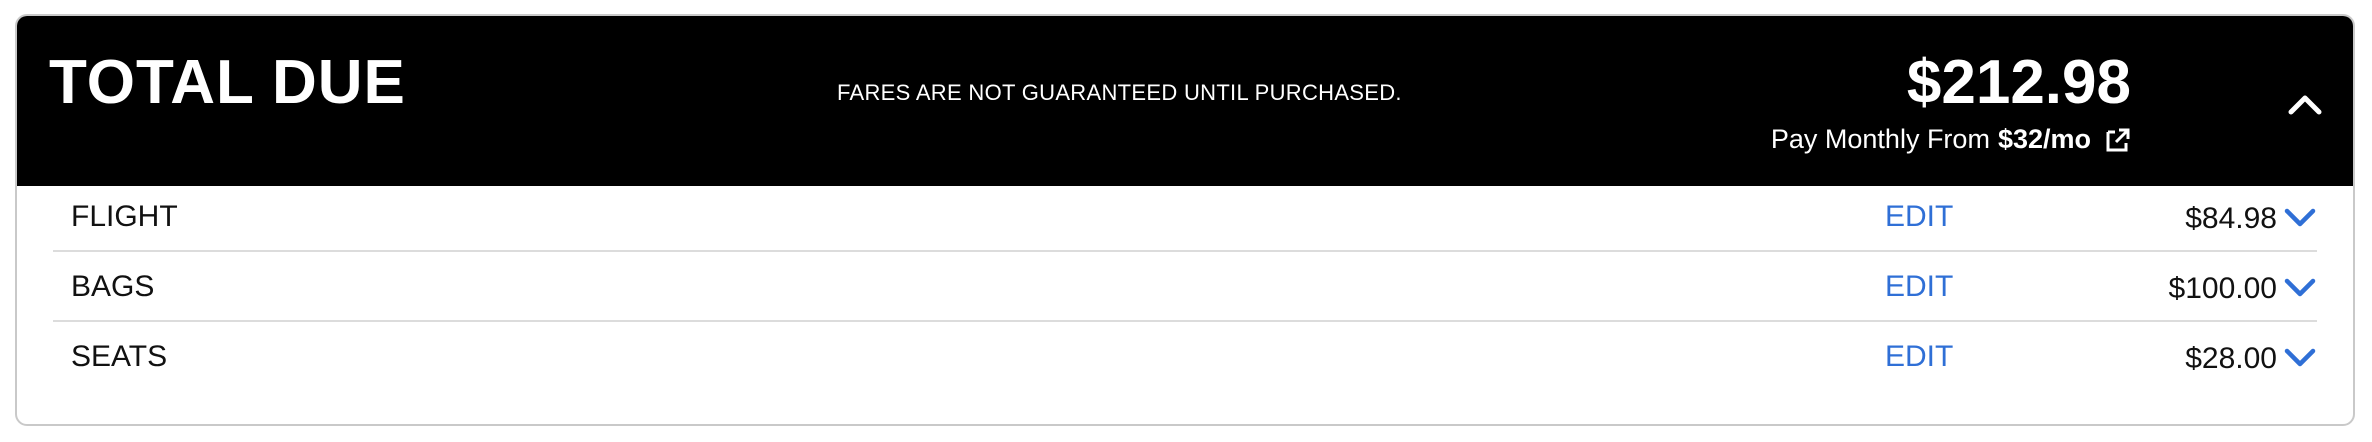 This screenshot has width=2372, height=442. I want to click on pay-monthly-label: Pay Monthly From, so click(1880, 139).